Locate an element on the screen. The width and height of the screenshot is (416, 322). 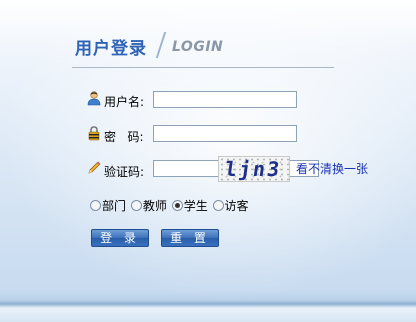
password-input is located at coordinates (225, 133).